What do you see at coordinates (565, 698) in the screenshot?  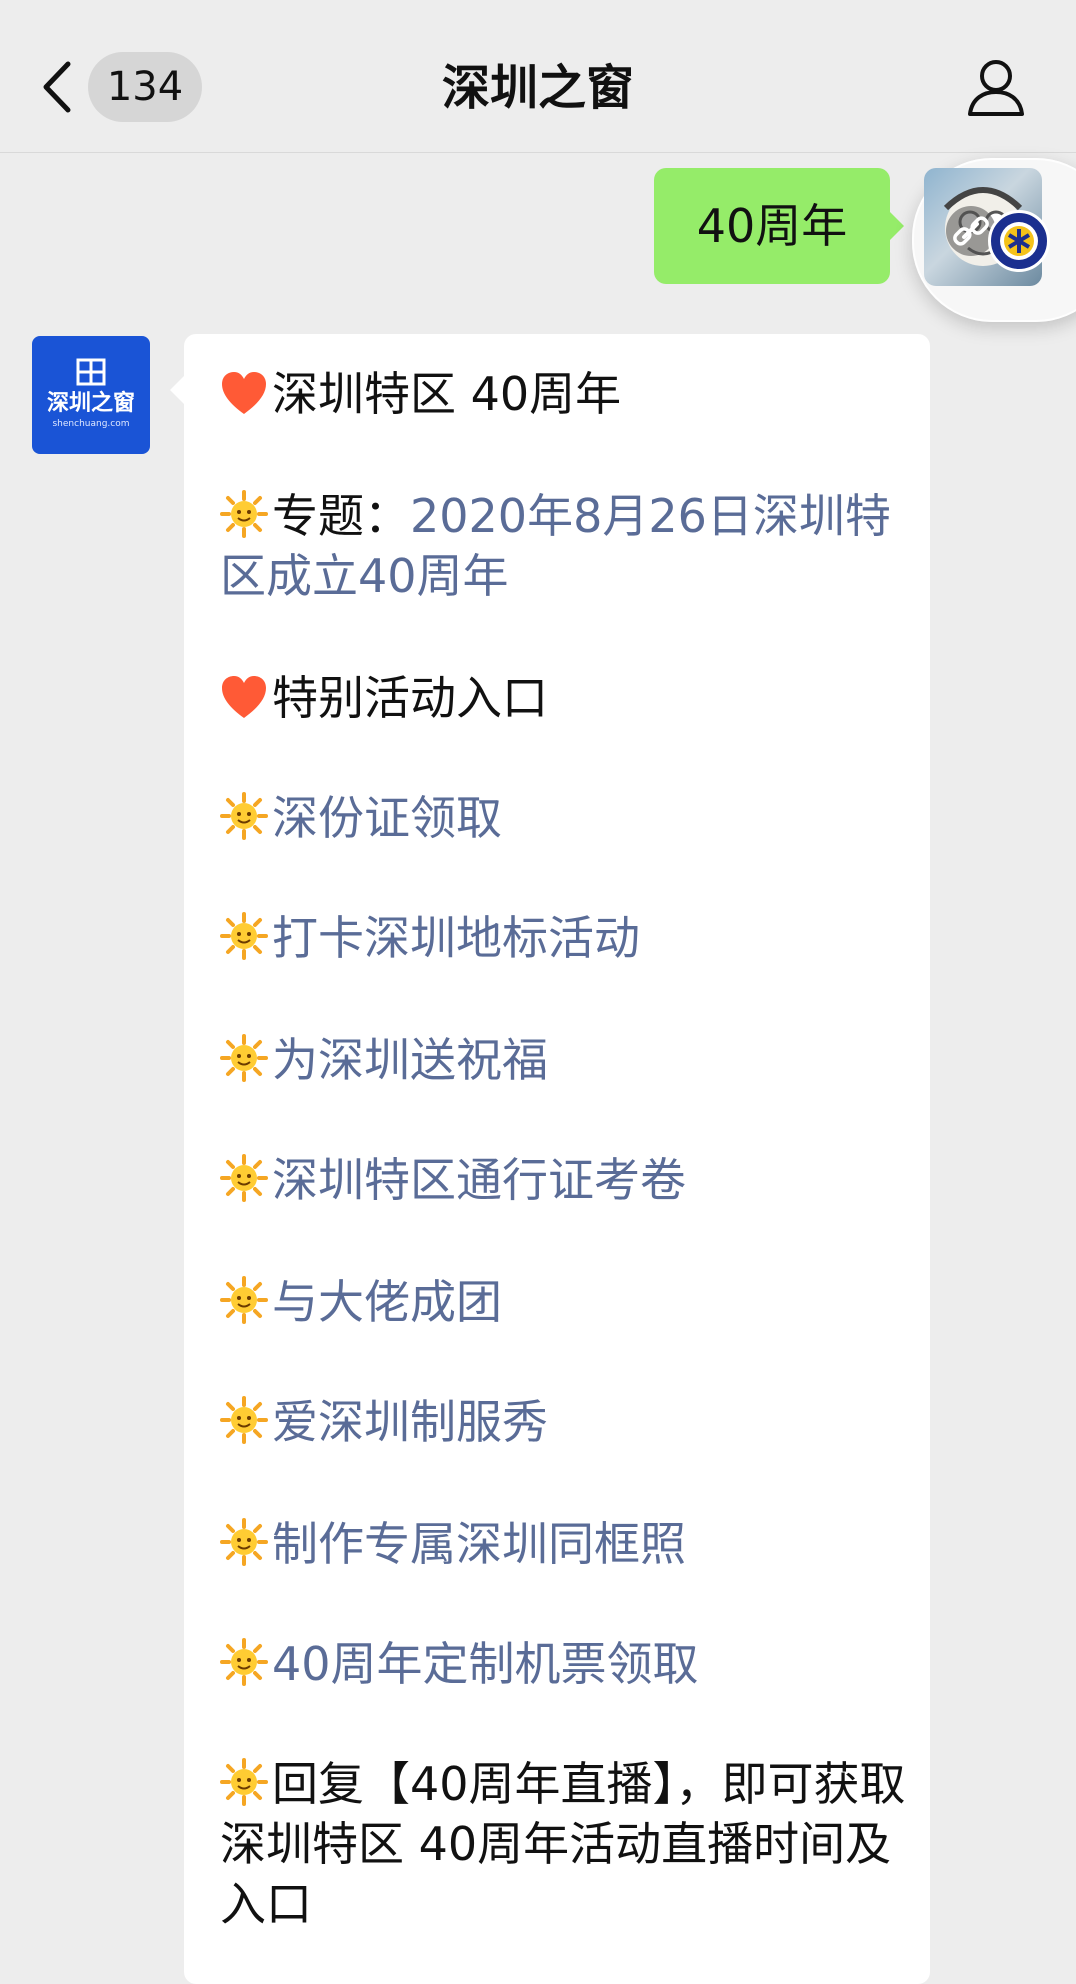 I see `special-entry-line: 特别活动入口` at bounding box center [565, 698].